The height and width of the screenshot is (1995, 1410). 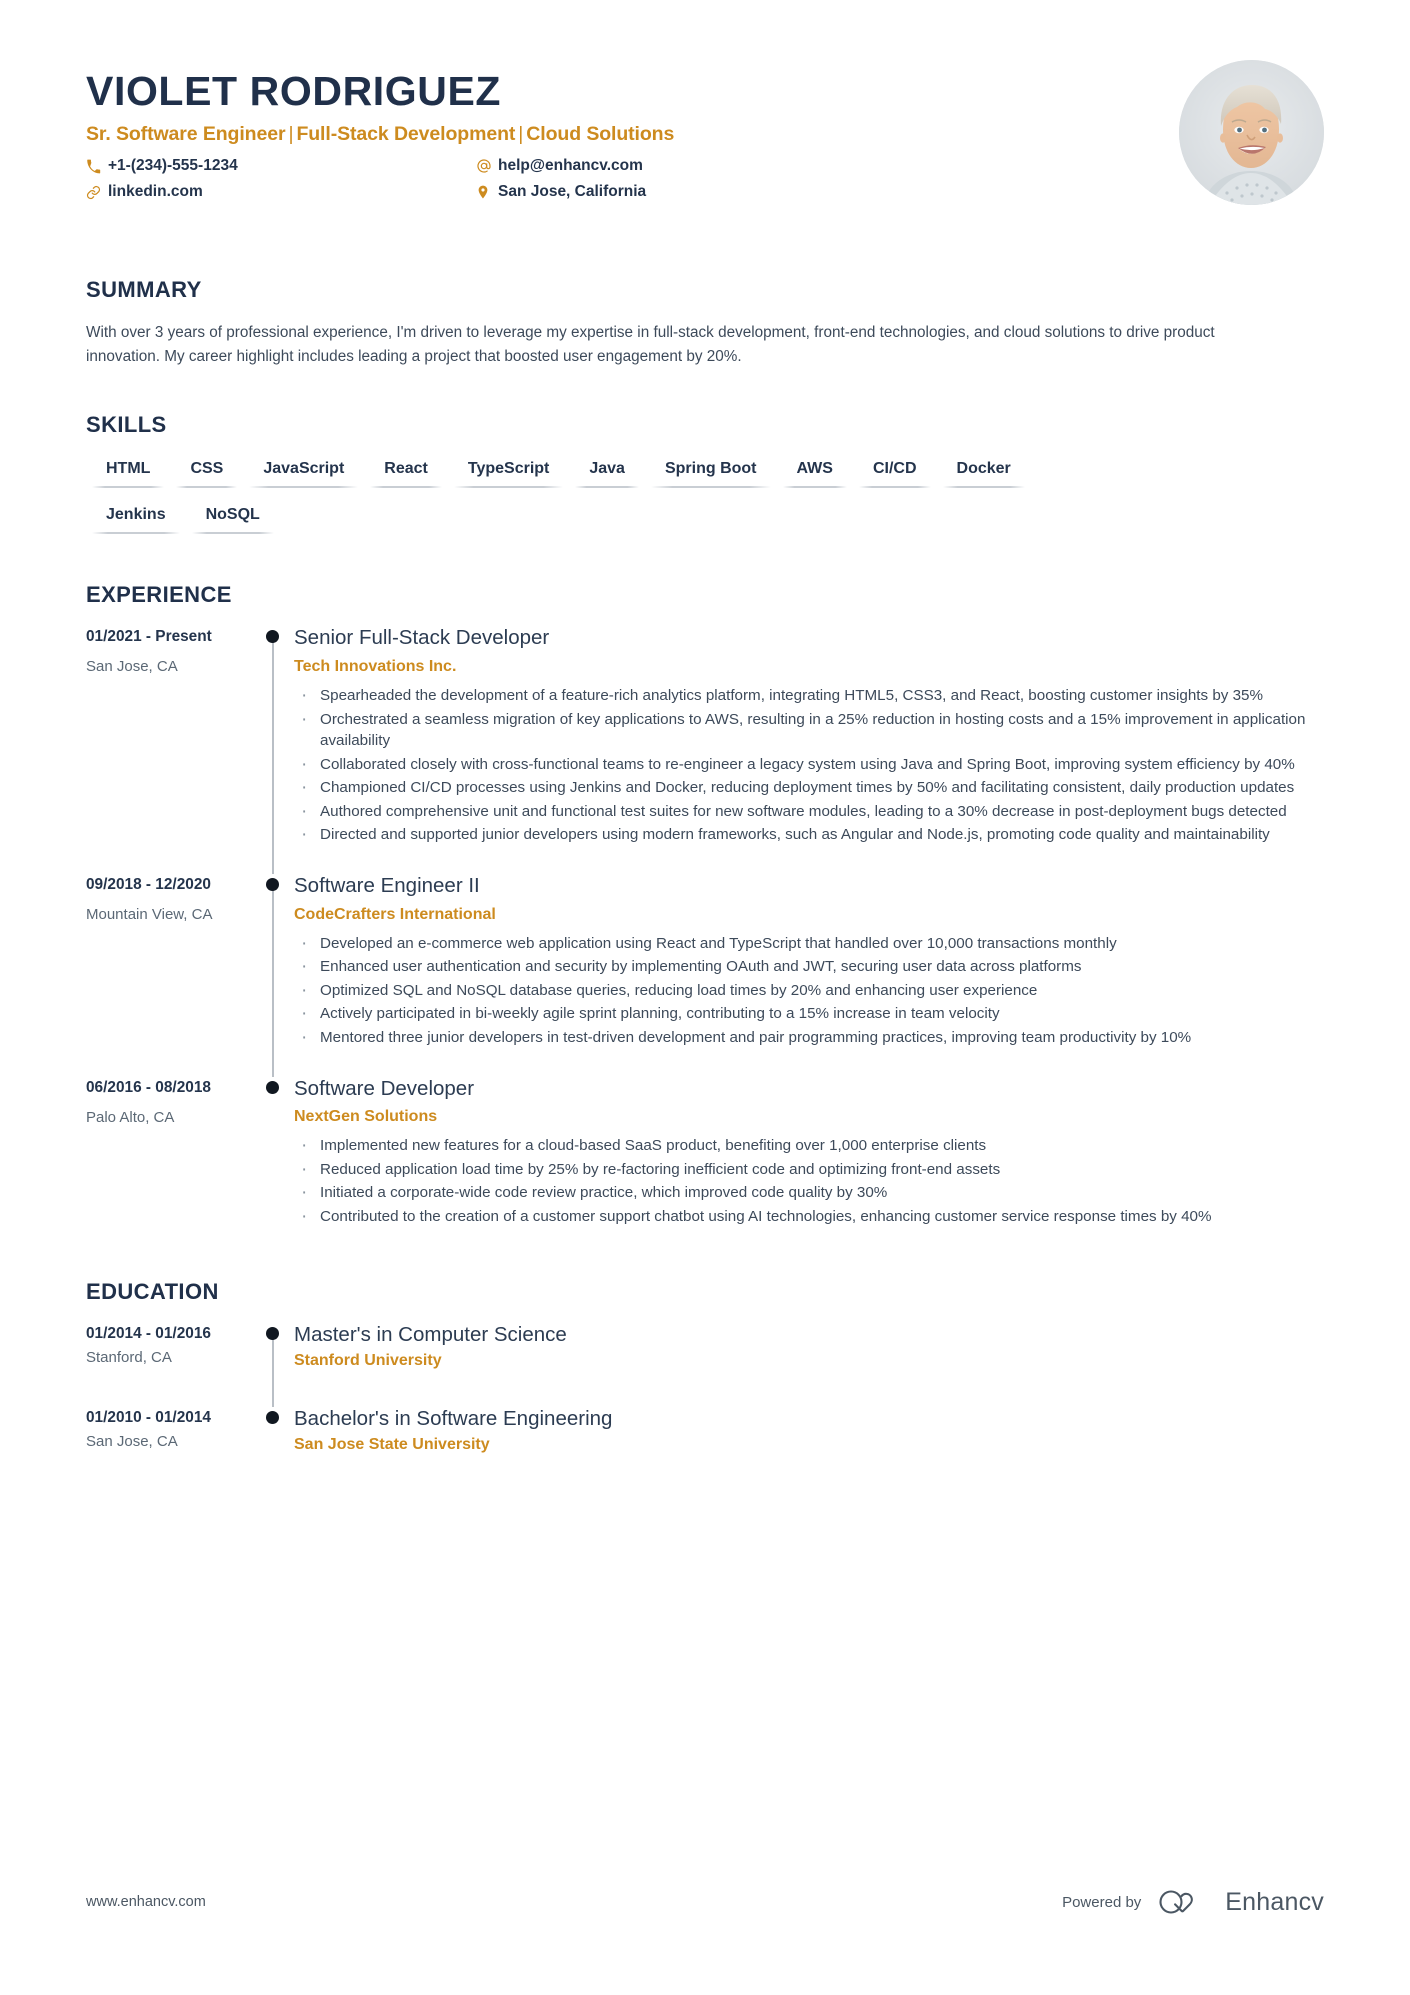 What do you see at coordinates (1102, 1902) in the screenshot?
I see `powered-by-label: Powered by` at bounding box center [1102, 1902].